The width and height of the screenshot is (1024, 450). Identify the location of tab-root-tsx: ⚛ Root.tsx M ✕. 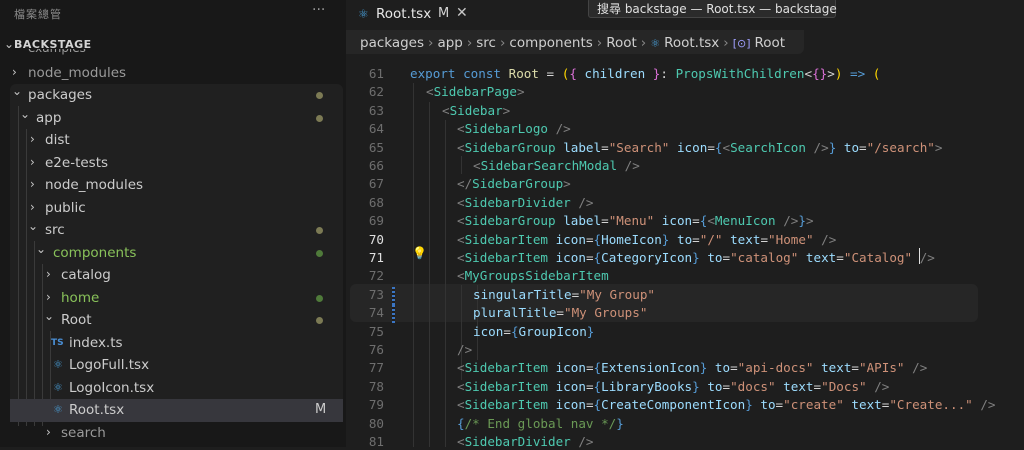
(411, 15).